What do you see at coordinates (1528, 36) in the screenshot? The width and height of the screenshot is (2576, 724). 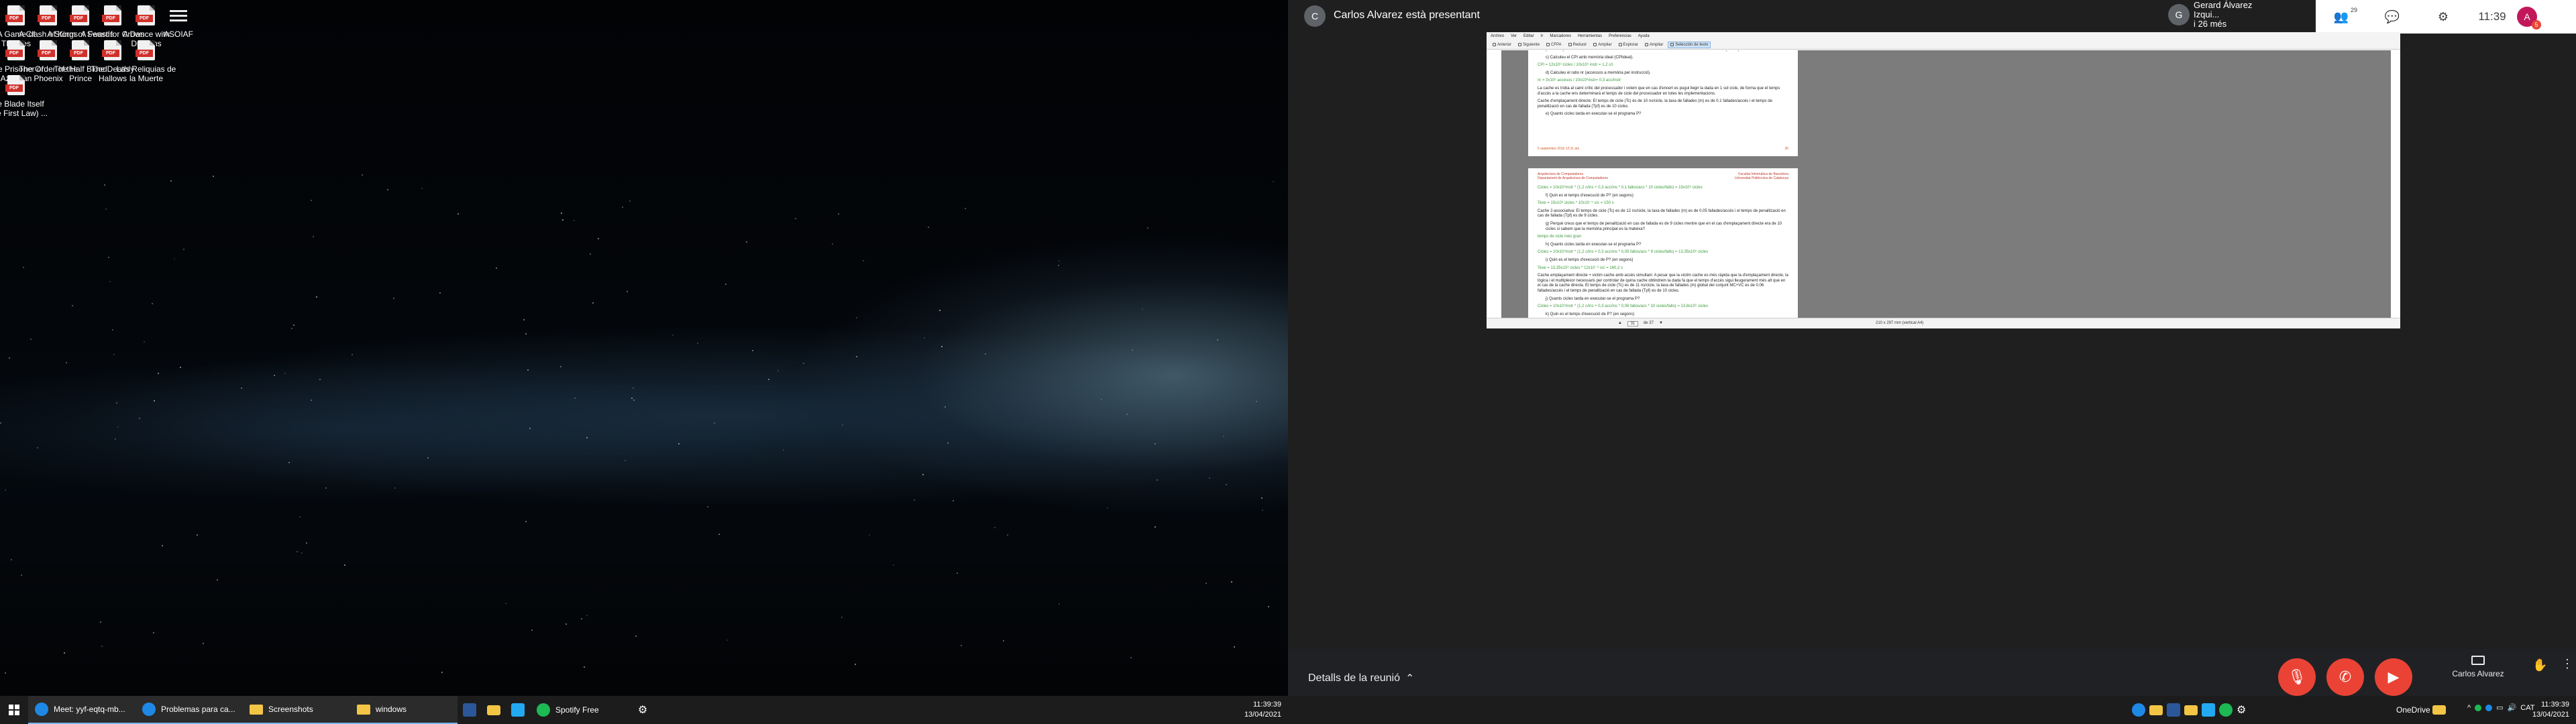 I see `pdf-menu-item: Editar` at bounding box center [1528, 36].